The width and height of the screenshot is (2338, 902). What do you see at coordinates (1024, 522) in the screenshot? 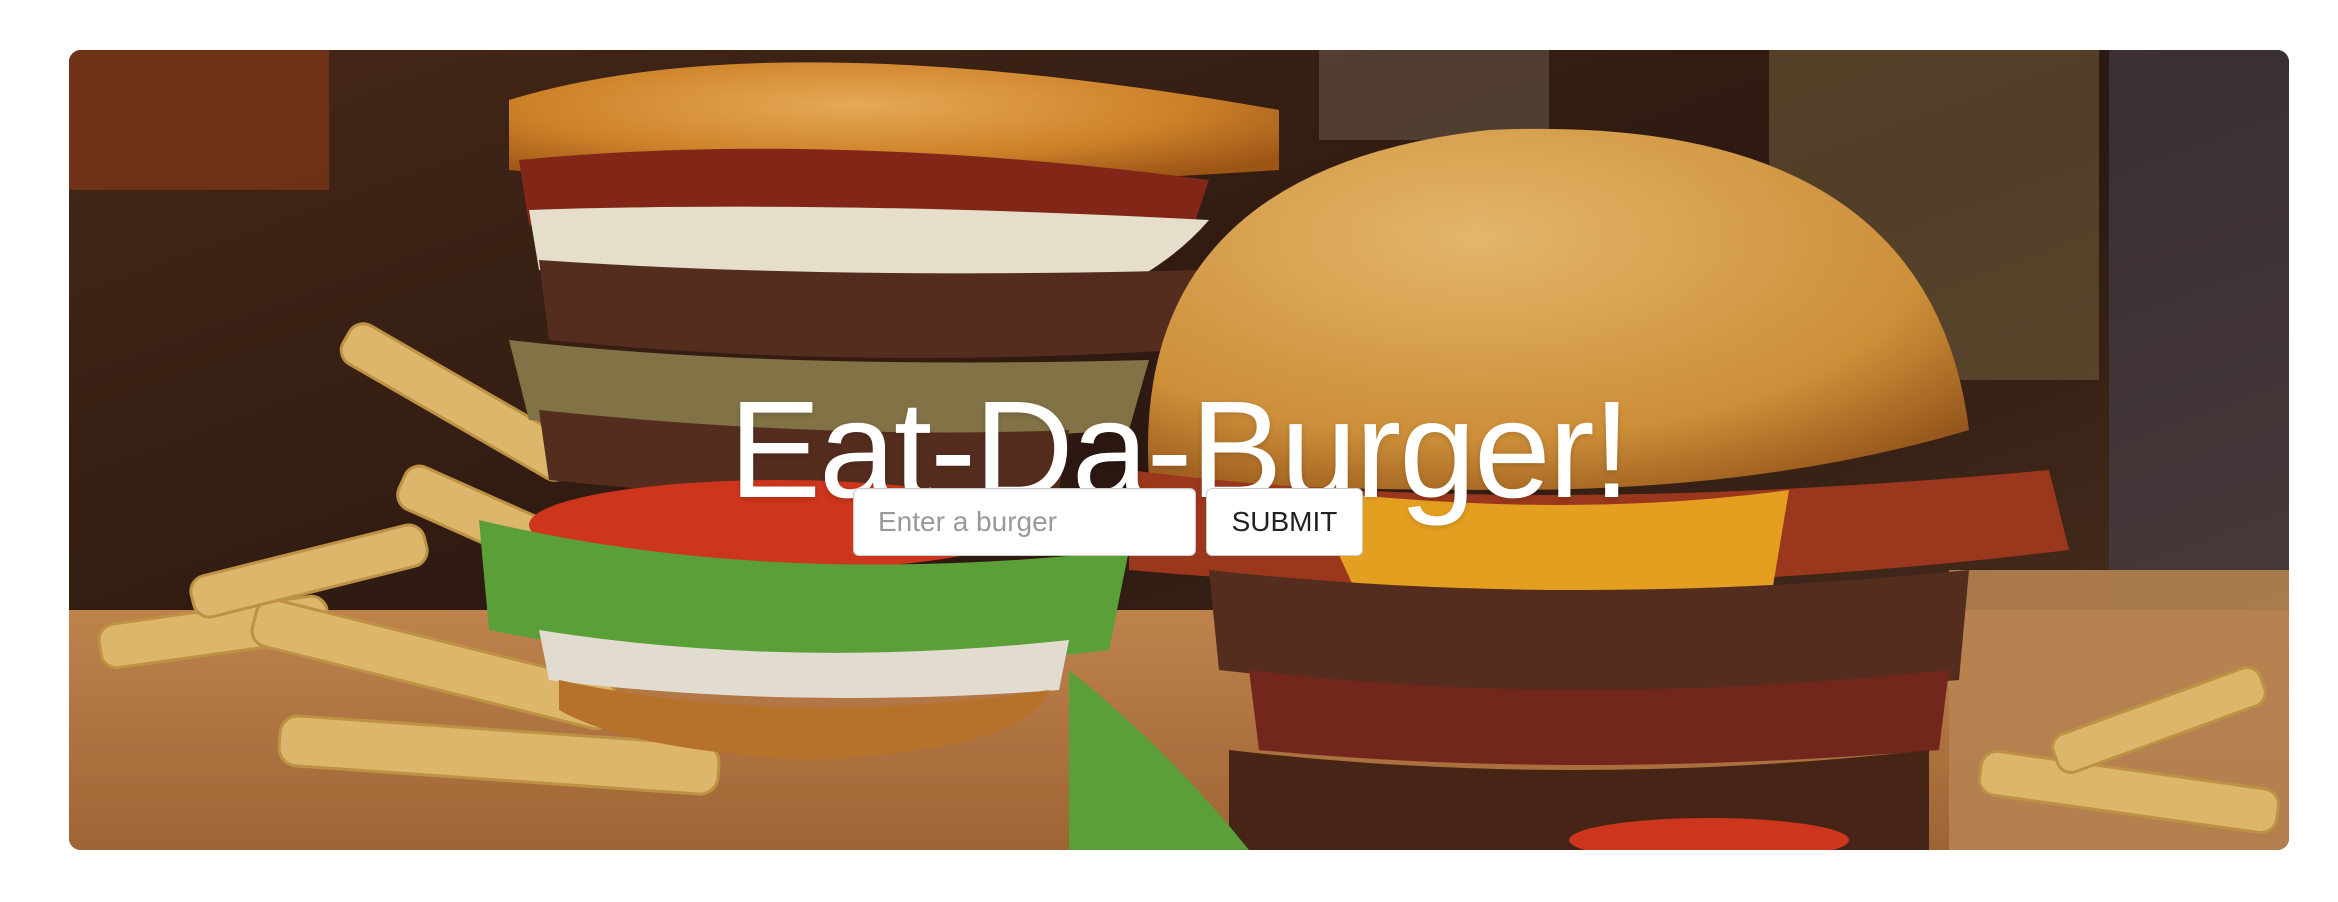
I see `burger-name-input` at bounding box center [1024, 522].